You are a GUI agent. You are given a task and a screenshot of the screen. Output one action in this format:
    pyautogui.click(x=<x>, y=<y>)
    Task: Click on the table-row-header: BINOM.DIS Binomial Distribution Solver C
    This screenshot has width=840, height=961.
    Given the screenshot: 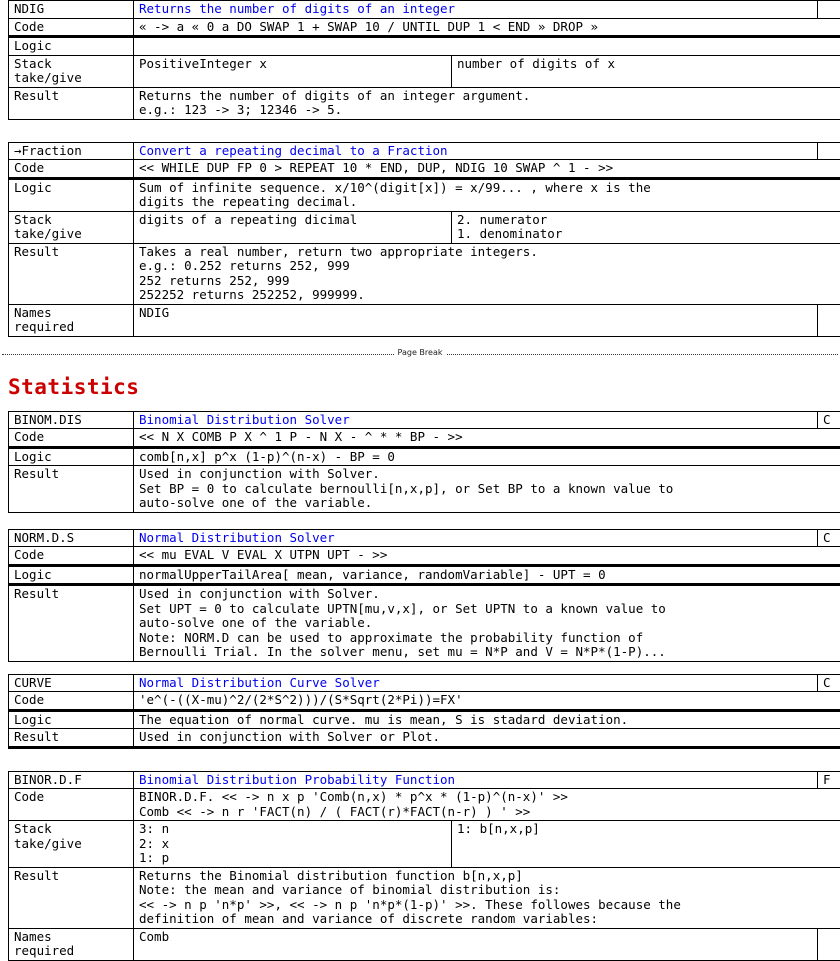 What is the action you would take?
    pyautogui.click(x=424, y=420)
    